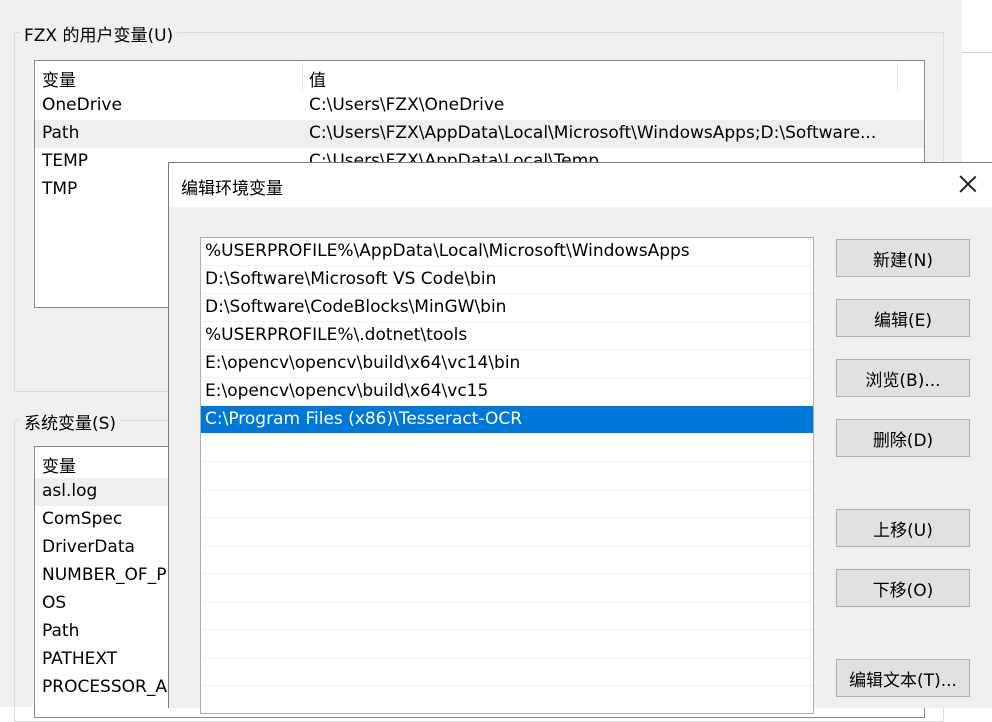  What do you see at coordinates (977, 52) in the screenshot?
I see `background-divider` at bounding box center [977, 52].